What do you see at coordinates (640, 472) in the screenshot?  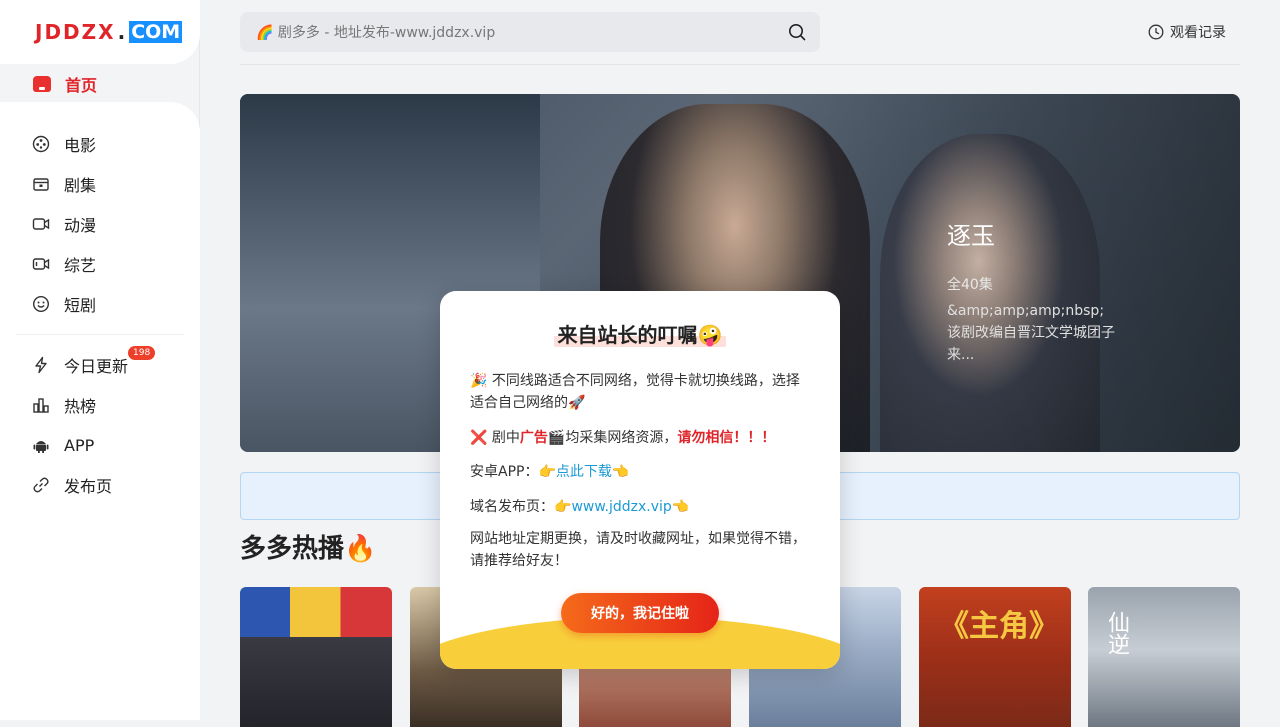 I see `modal-line-app: 安卓APP：👉点此下载👈` at bounding box center [640, 472].